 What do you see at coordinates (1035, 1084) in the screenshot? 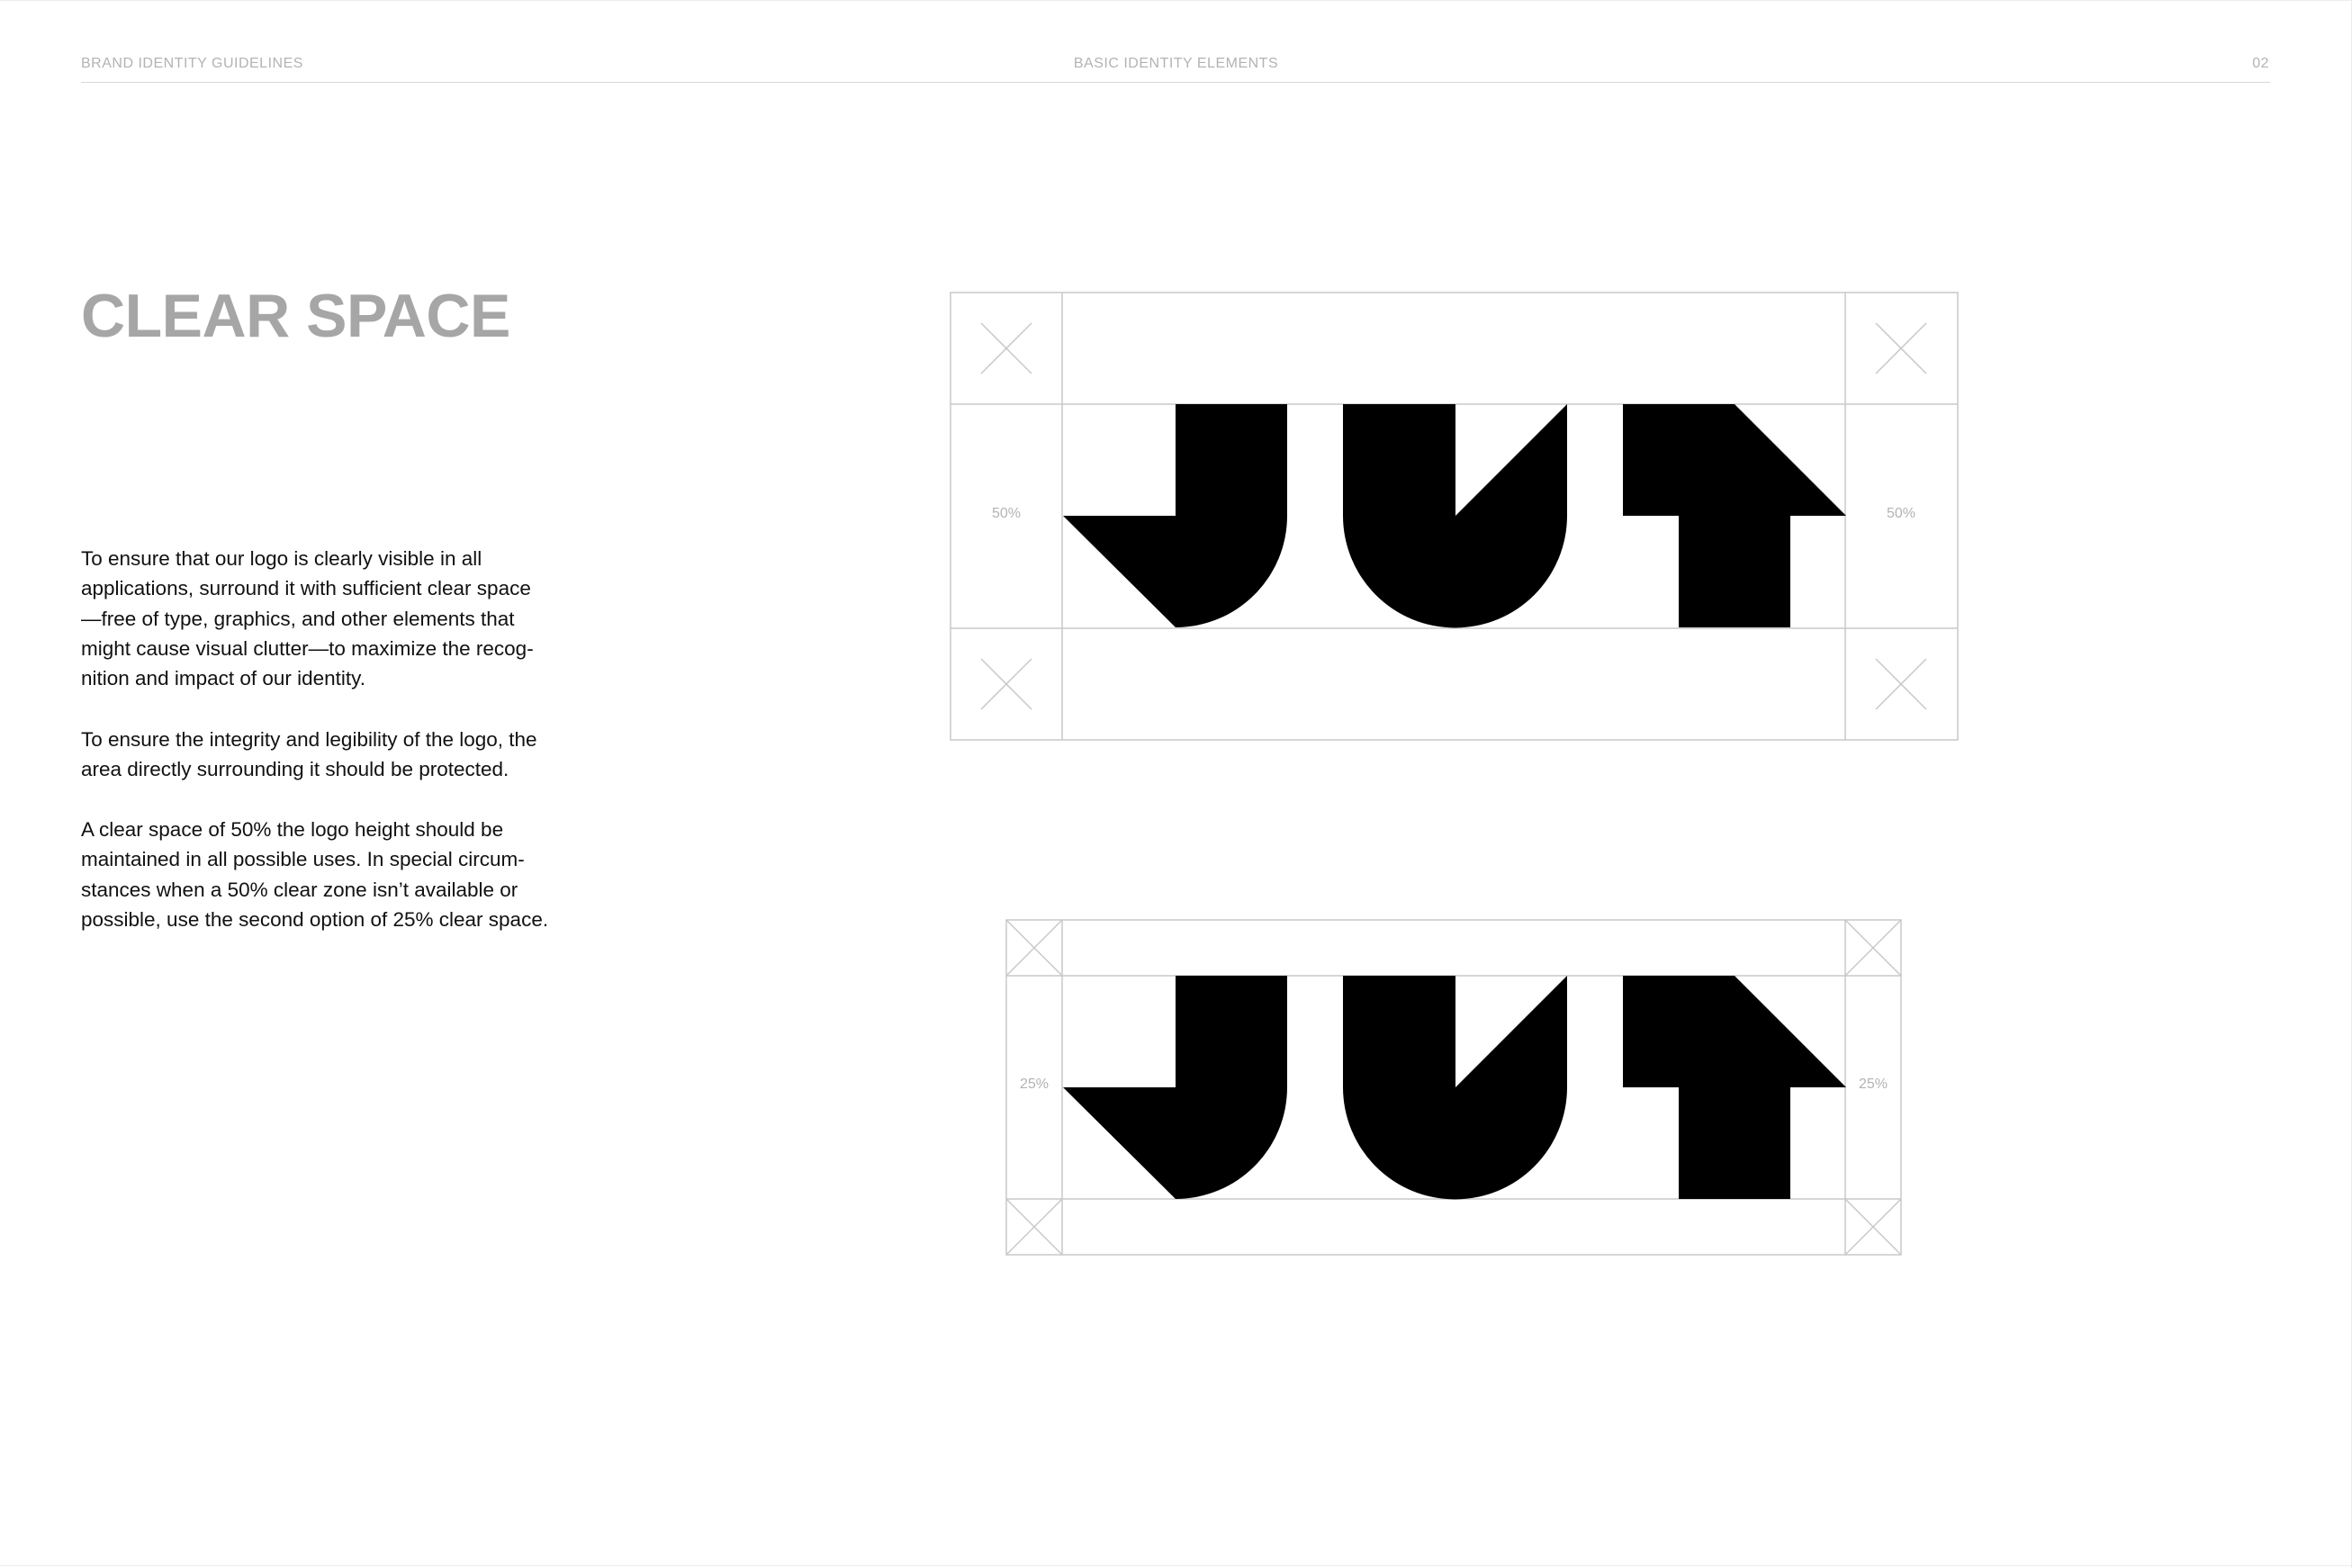
I see `clear-space-label-left: 25%` at bounding box center [1035, 1084].